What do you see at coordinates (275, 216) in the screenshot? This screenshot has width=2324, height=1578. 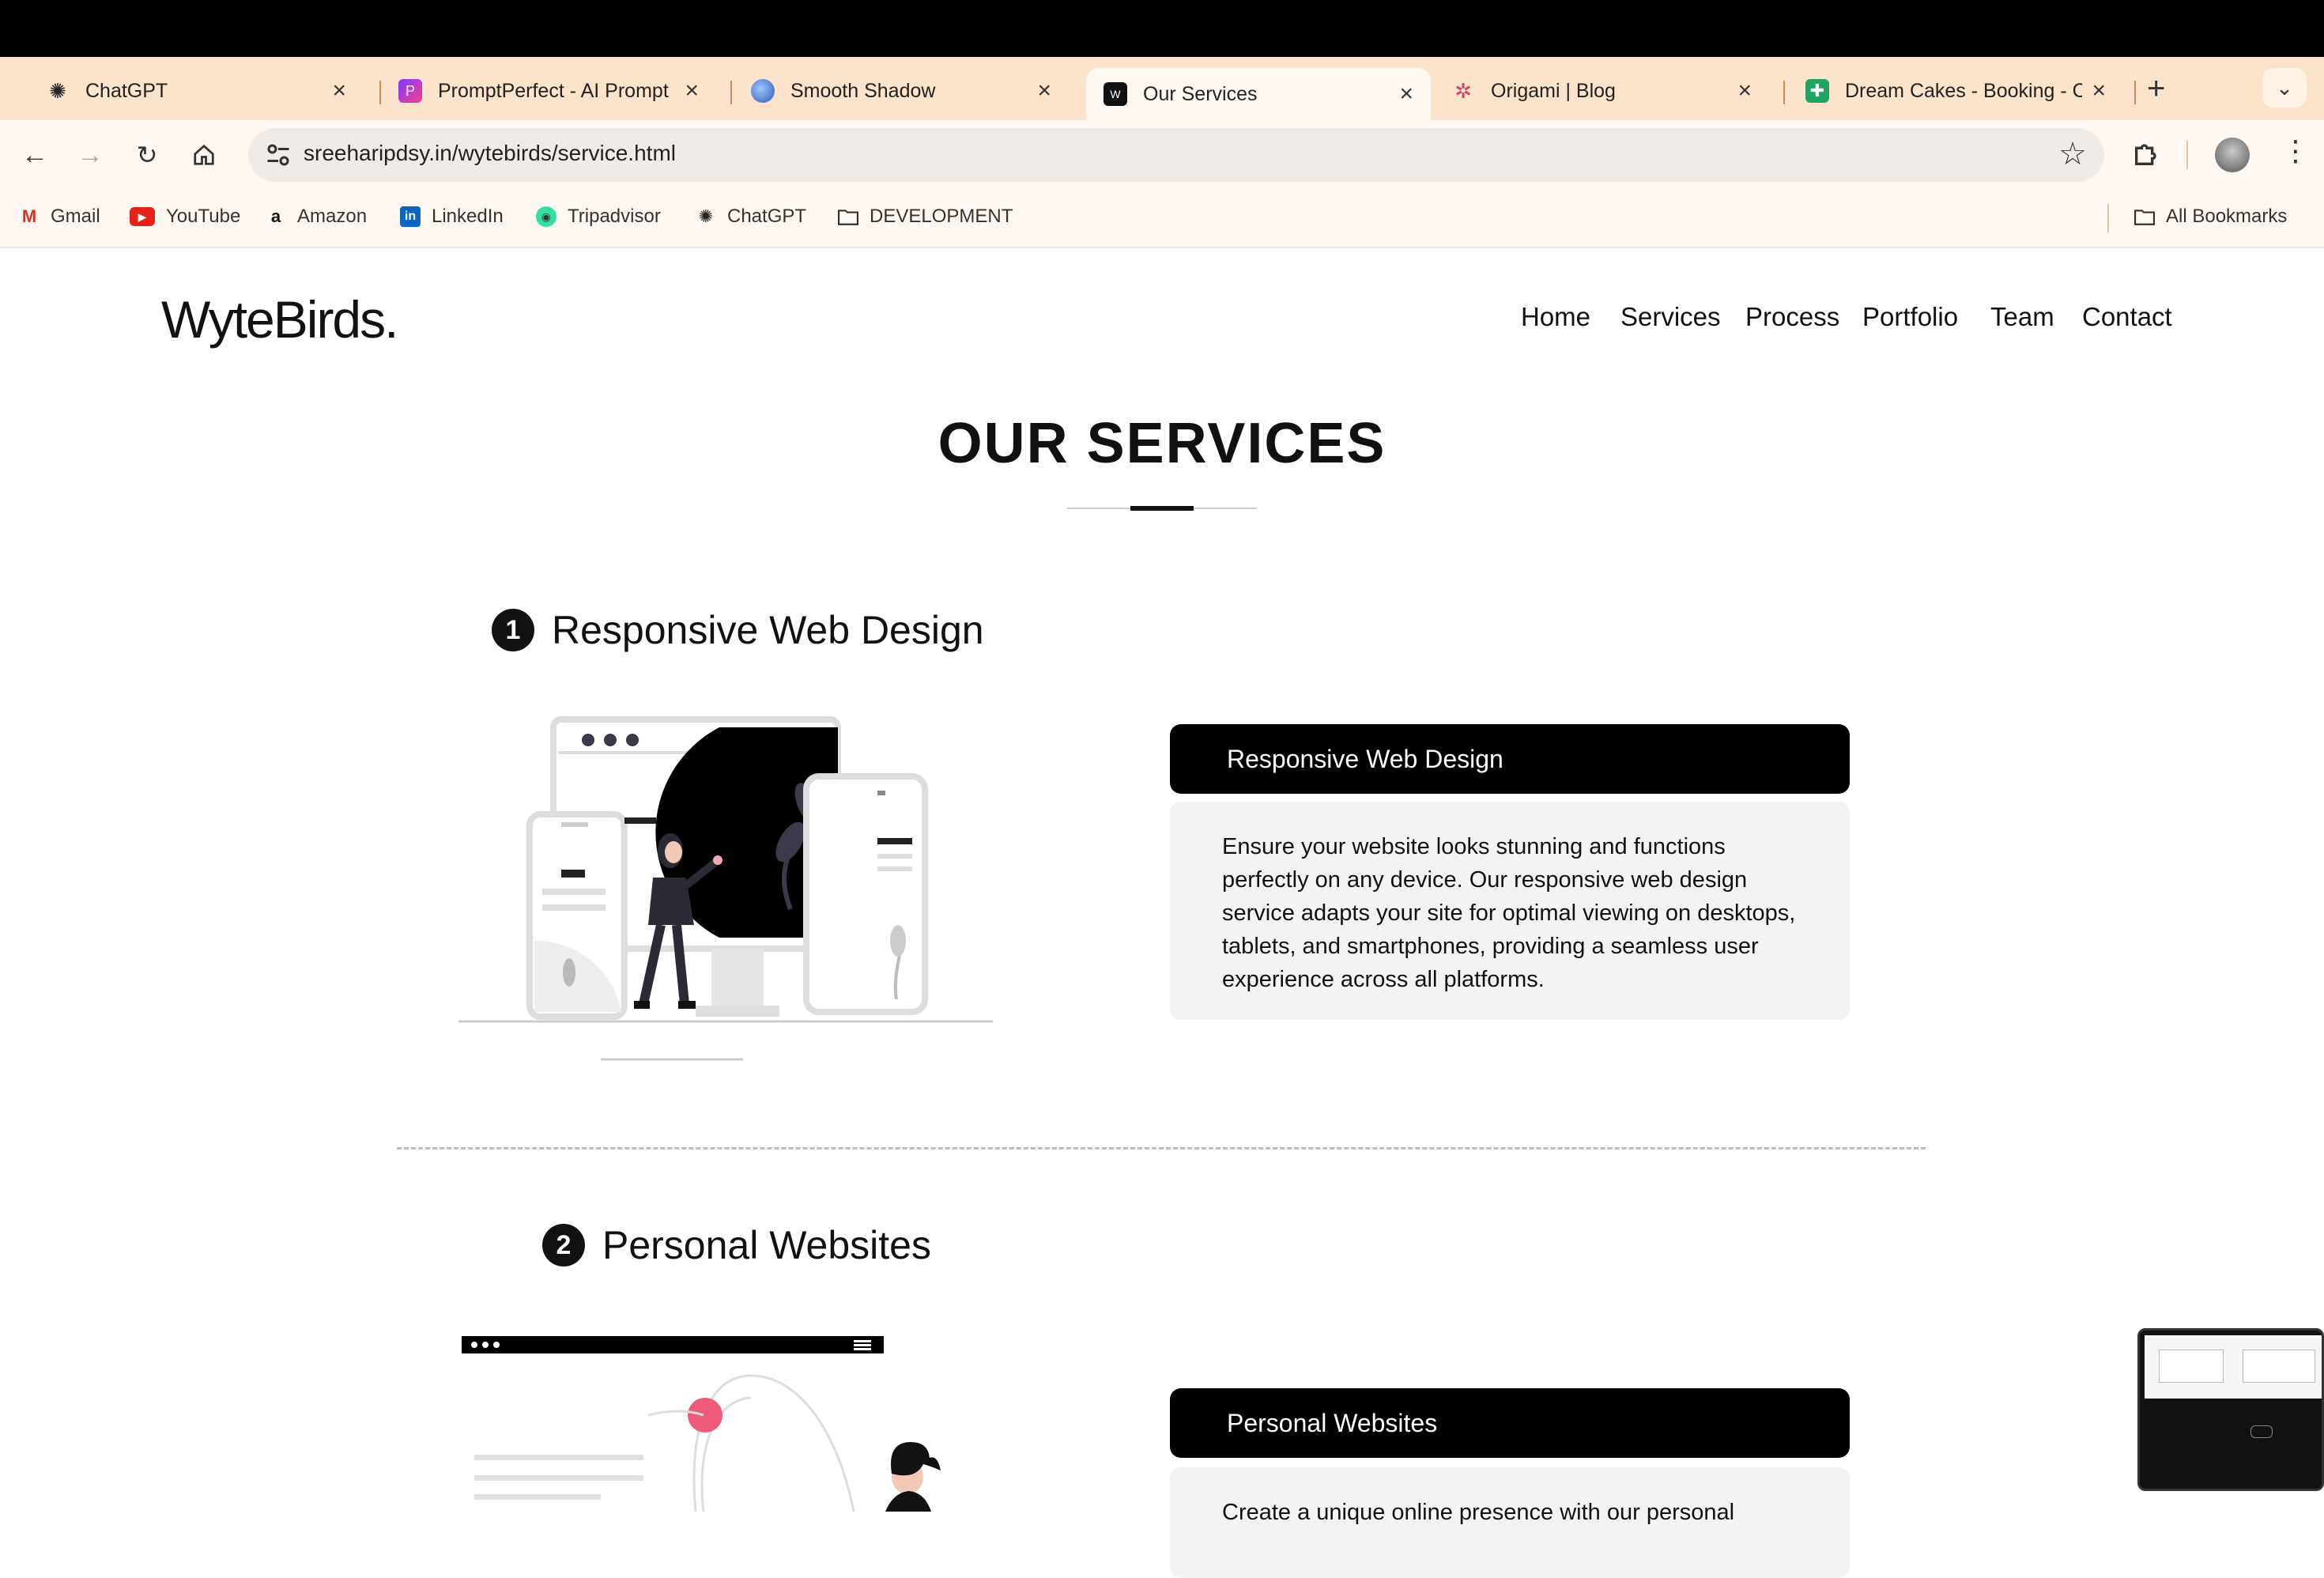 I see `amazon-icon: a` at bounding box center [275, 216].